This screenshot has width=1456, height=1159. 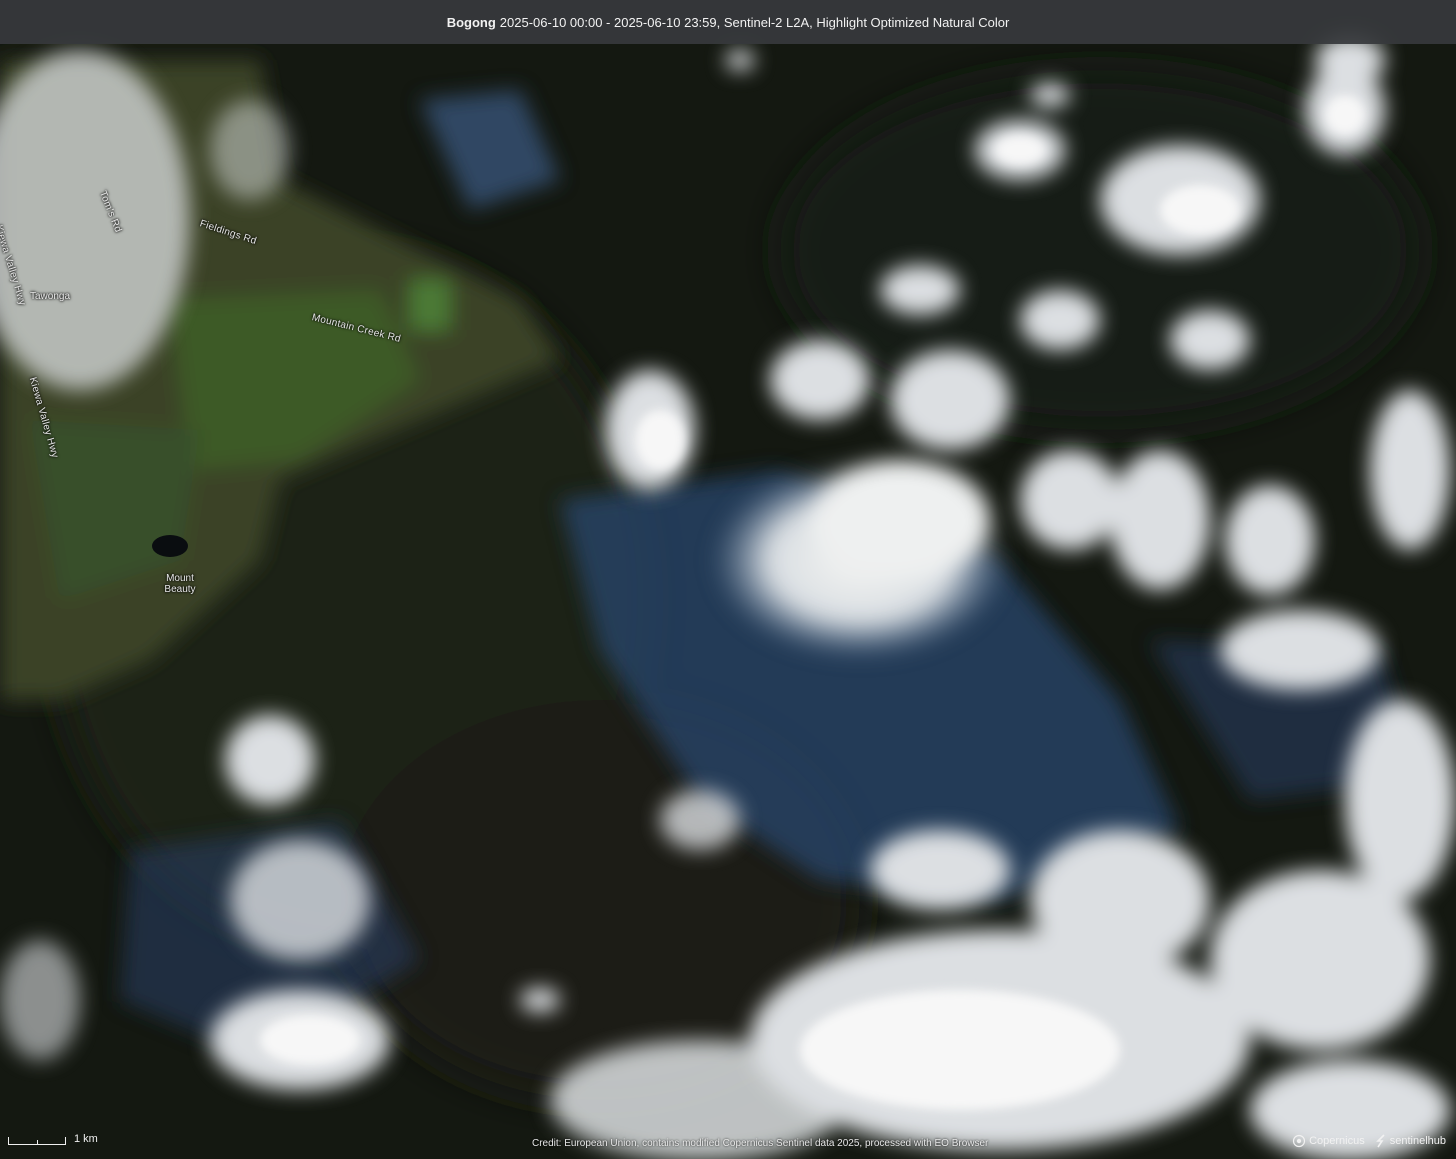 What do you see at coordinates (37, 1141) in the screenshot?
I see `scale-bar-graphic` at bounding box center [37, 1141].